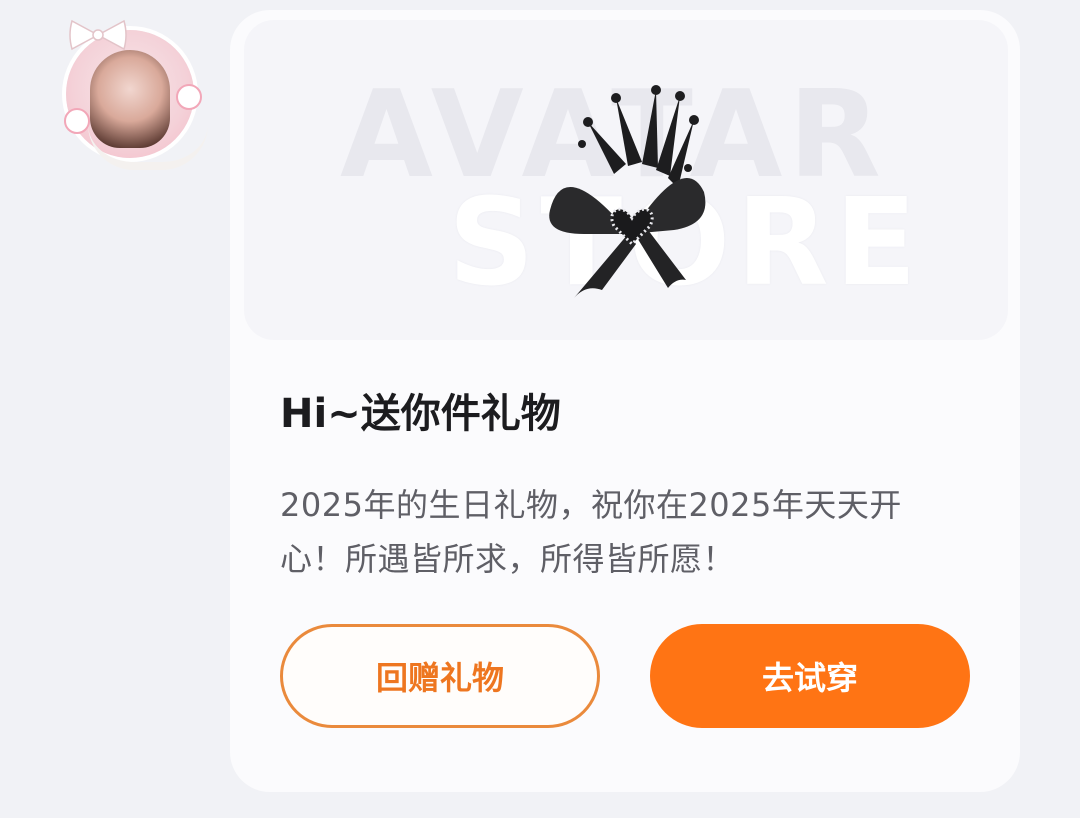 Image resolution: width=1080 pixels, height=818 pixels. What do you see at coordinates (133, 91) in the screenshot?
I see `sender-avatar` at bounding box center [133, 91].